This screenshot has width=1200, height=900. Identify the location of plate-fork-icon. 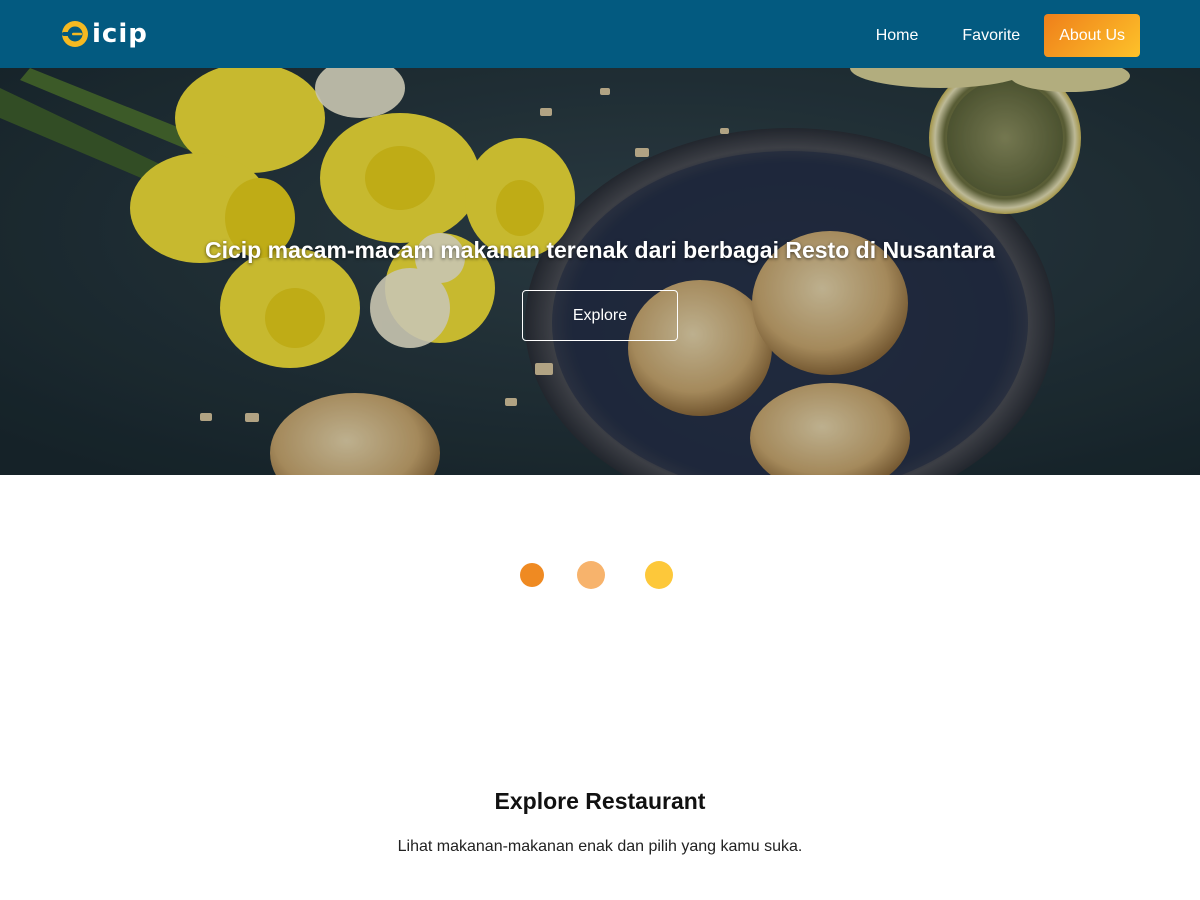
(75, 34).